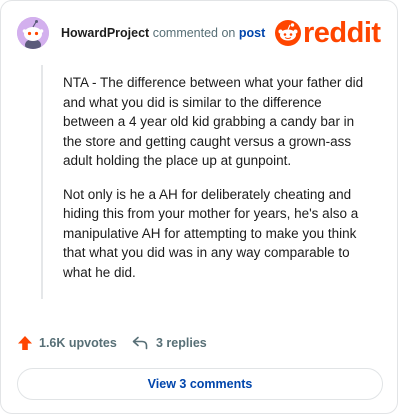 The image size is (400, 416). I want to click on snoo-avatar-icon, so click(33, 33).